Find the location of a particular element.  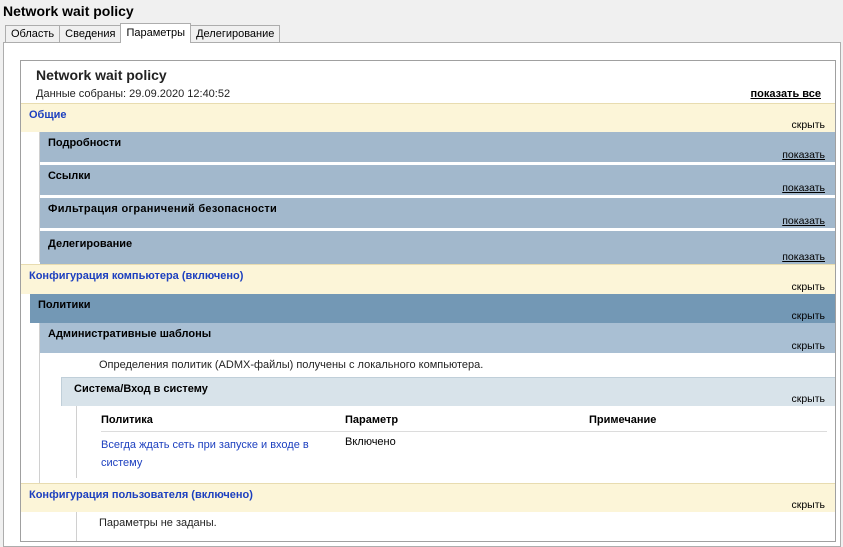

section-general-toggle: скрыть is located at coordinates (808, 125).